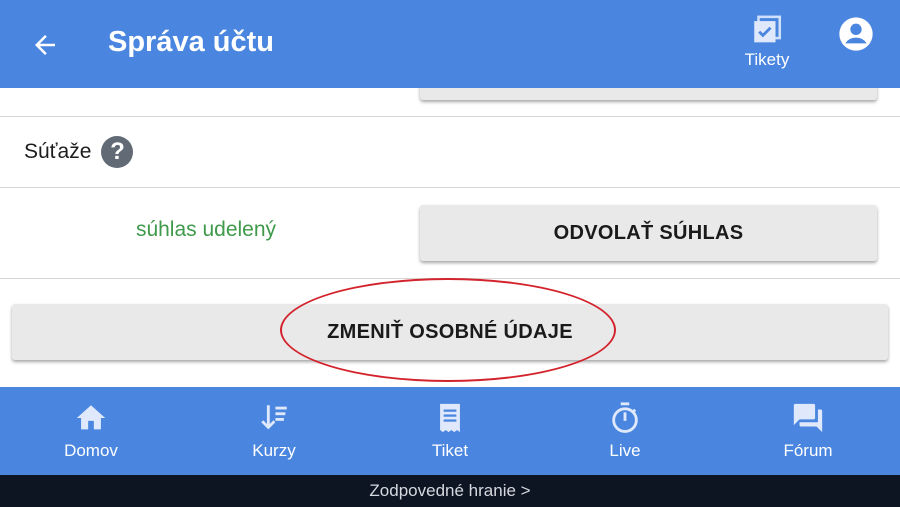 The width and height of the screenshot is (900, 507). What do you see at coordinates (450, 491) in the screenshot?
I see `responsible-gaming-link: Zodpovedné hranie >` at bounding box center [450, 491].